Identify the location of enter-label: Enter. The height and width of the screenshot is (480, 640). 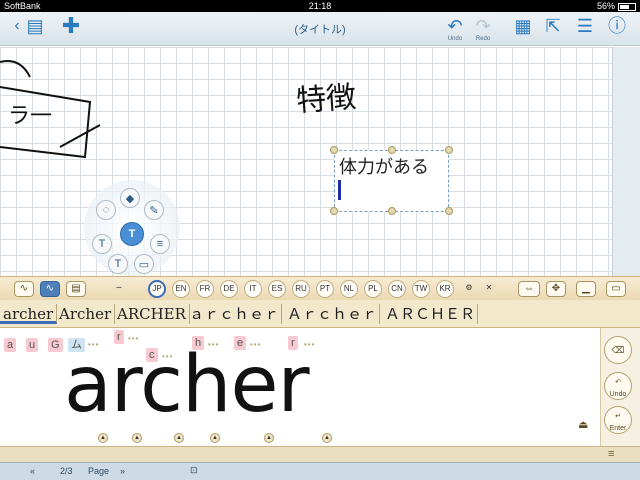
(618, 428).